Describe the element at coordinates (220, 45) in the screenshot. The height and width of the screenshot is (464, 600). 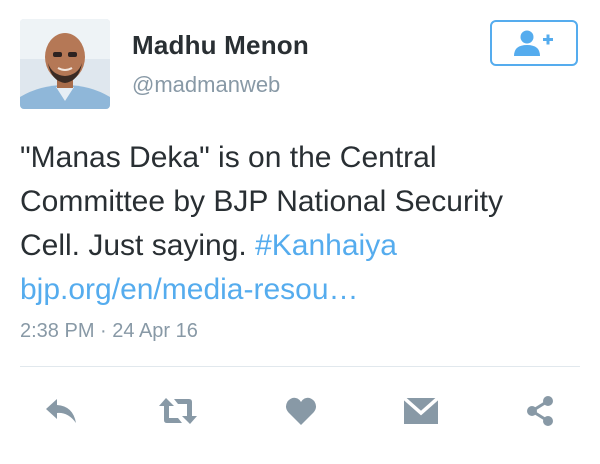
I see `user-name: Madhu Menon` at that location.